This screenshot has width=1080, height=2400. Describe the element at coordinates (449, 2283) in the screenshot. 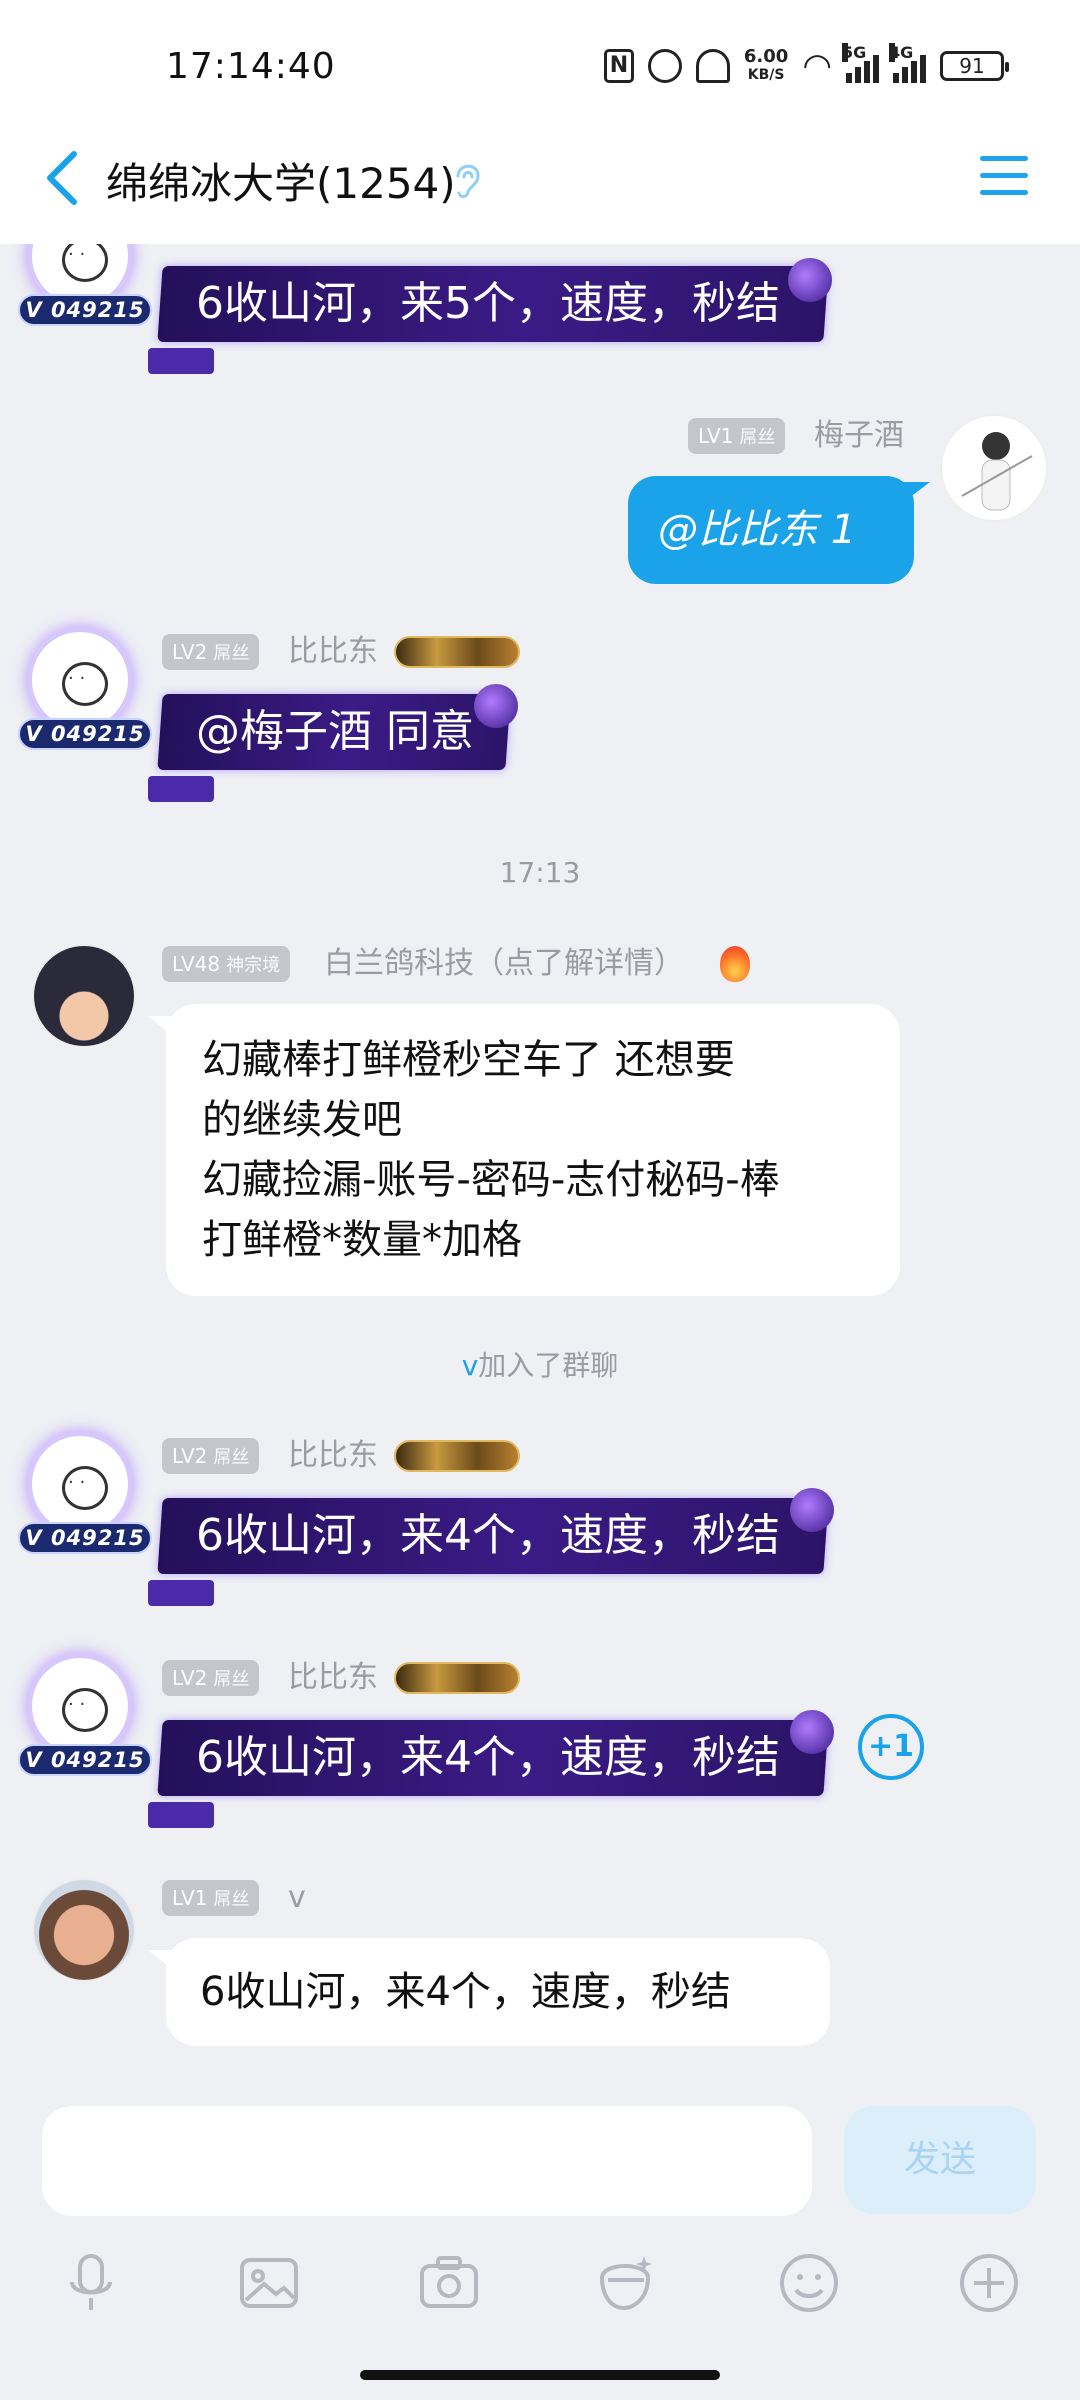

I see `camera-icon` at that location.